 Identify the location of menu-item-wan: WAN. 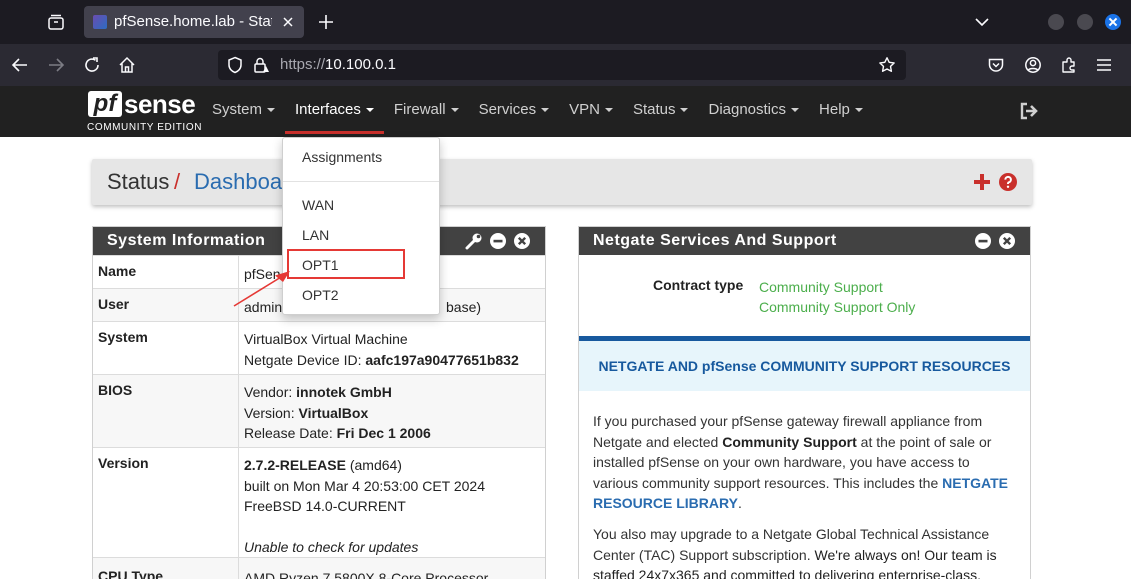
(361, 205).